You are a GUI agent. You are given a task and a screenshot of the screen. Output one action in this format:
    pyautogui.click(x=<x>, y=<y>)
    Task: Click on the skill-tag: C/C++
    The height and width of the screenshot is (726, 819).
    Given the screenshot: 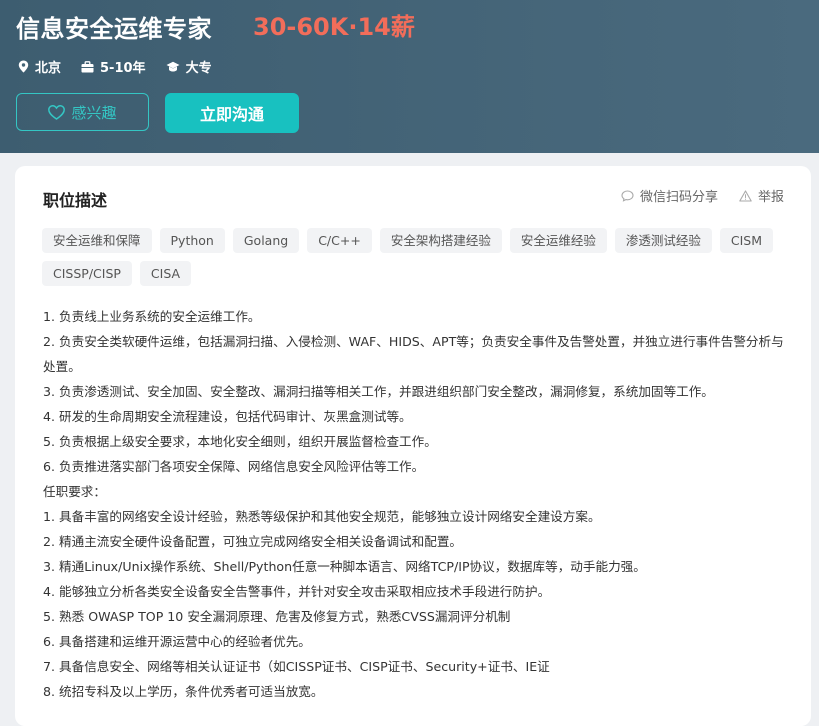 What is the action you would take?
    pyautogui.click(x=339, y=240)
    